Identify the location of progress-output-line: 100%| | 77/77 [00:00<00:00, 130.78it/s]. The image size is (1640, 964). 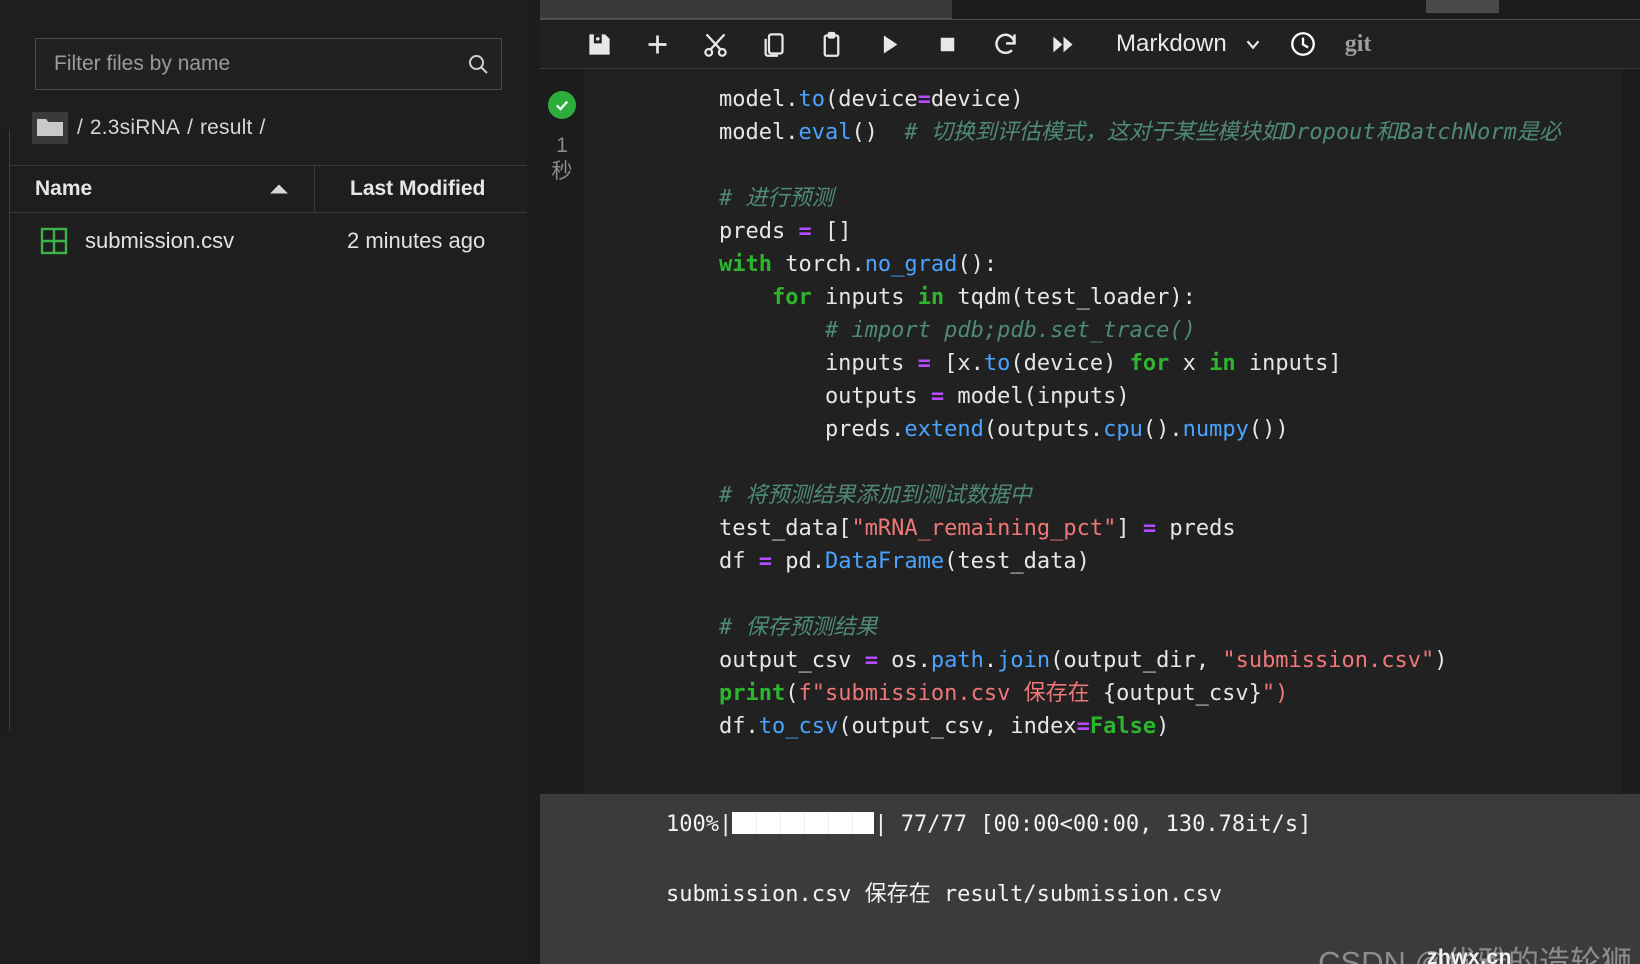
(925, 825).